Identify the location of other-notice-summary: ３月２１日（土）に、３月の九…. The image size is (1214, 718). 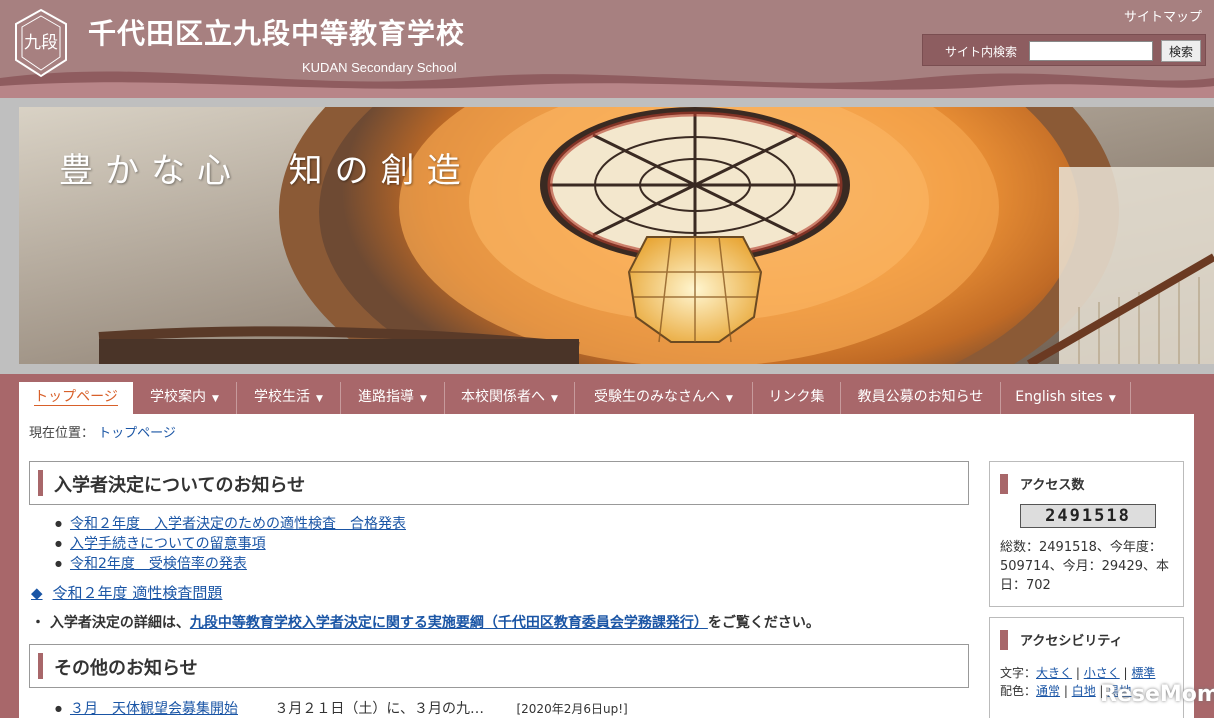
(379, 709).